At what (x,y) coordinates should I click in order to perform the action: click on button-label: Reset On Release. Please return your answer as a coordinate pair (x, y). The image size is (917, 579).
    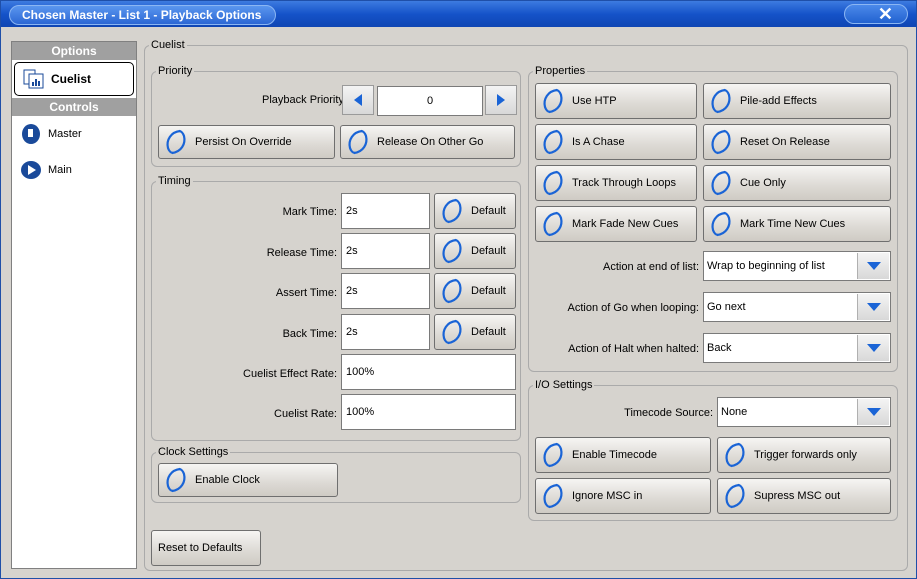
    Looking at the image, I should click on (785, 142).